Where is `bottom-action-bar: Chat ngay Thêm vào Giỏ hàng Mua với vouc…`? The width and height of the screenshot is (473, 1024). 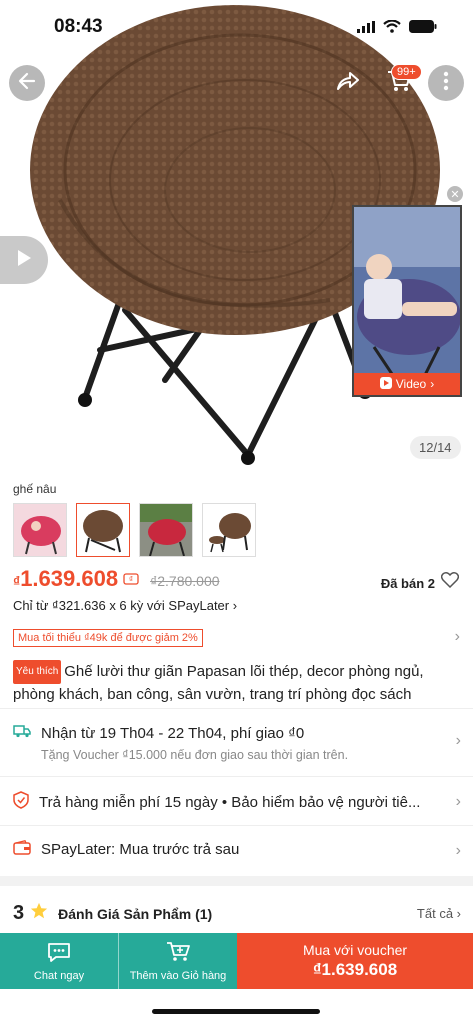
bottom-action-bar: Chat ngay Thêm vào Giỏ hàng Mua với vouc… is located at coordinates (236, 961).